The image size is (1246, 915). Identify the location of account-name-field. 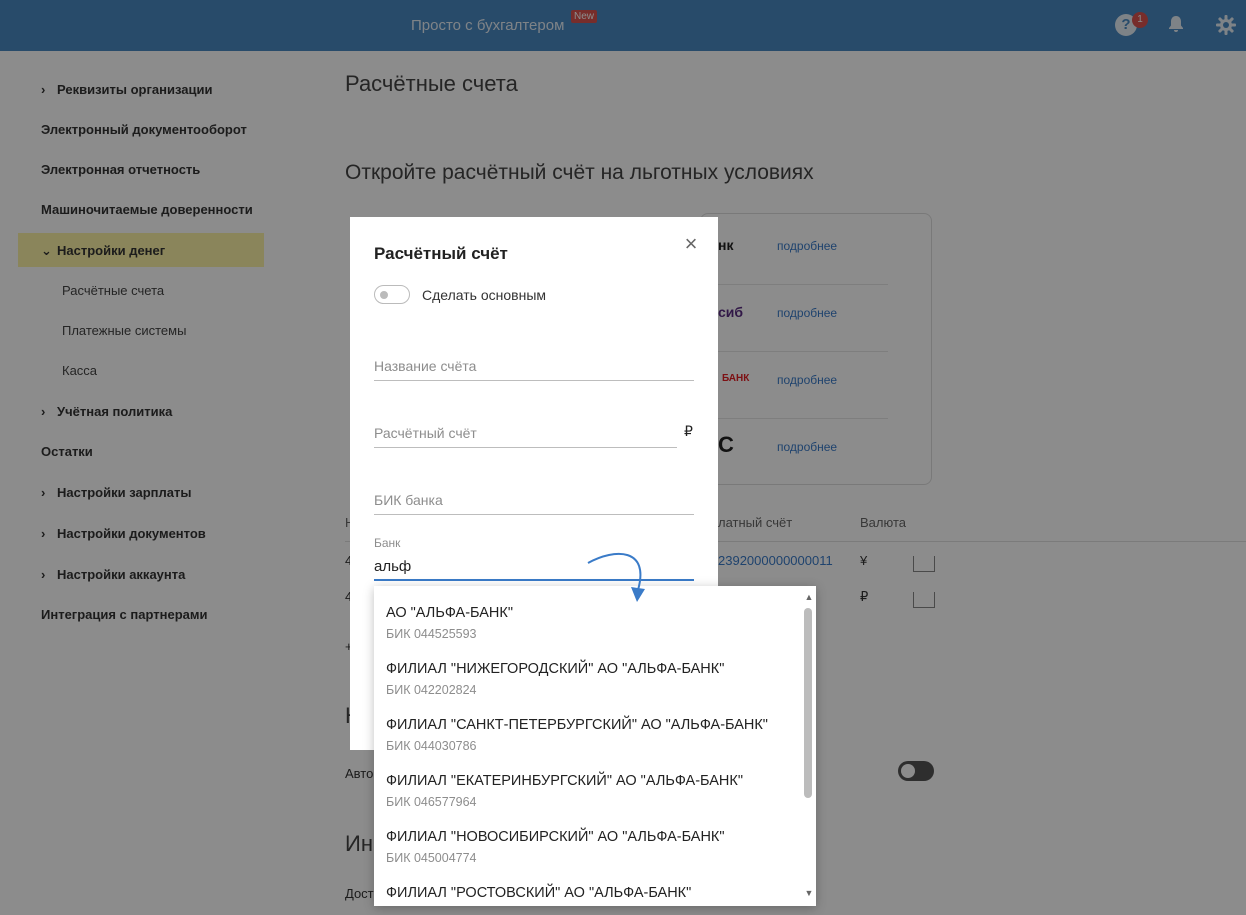
(534, 367).